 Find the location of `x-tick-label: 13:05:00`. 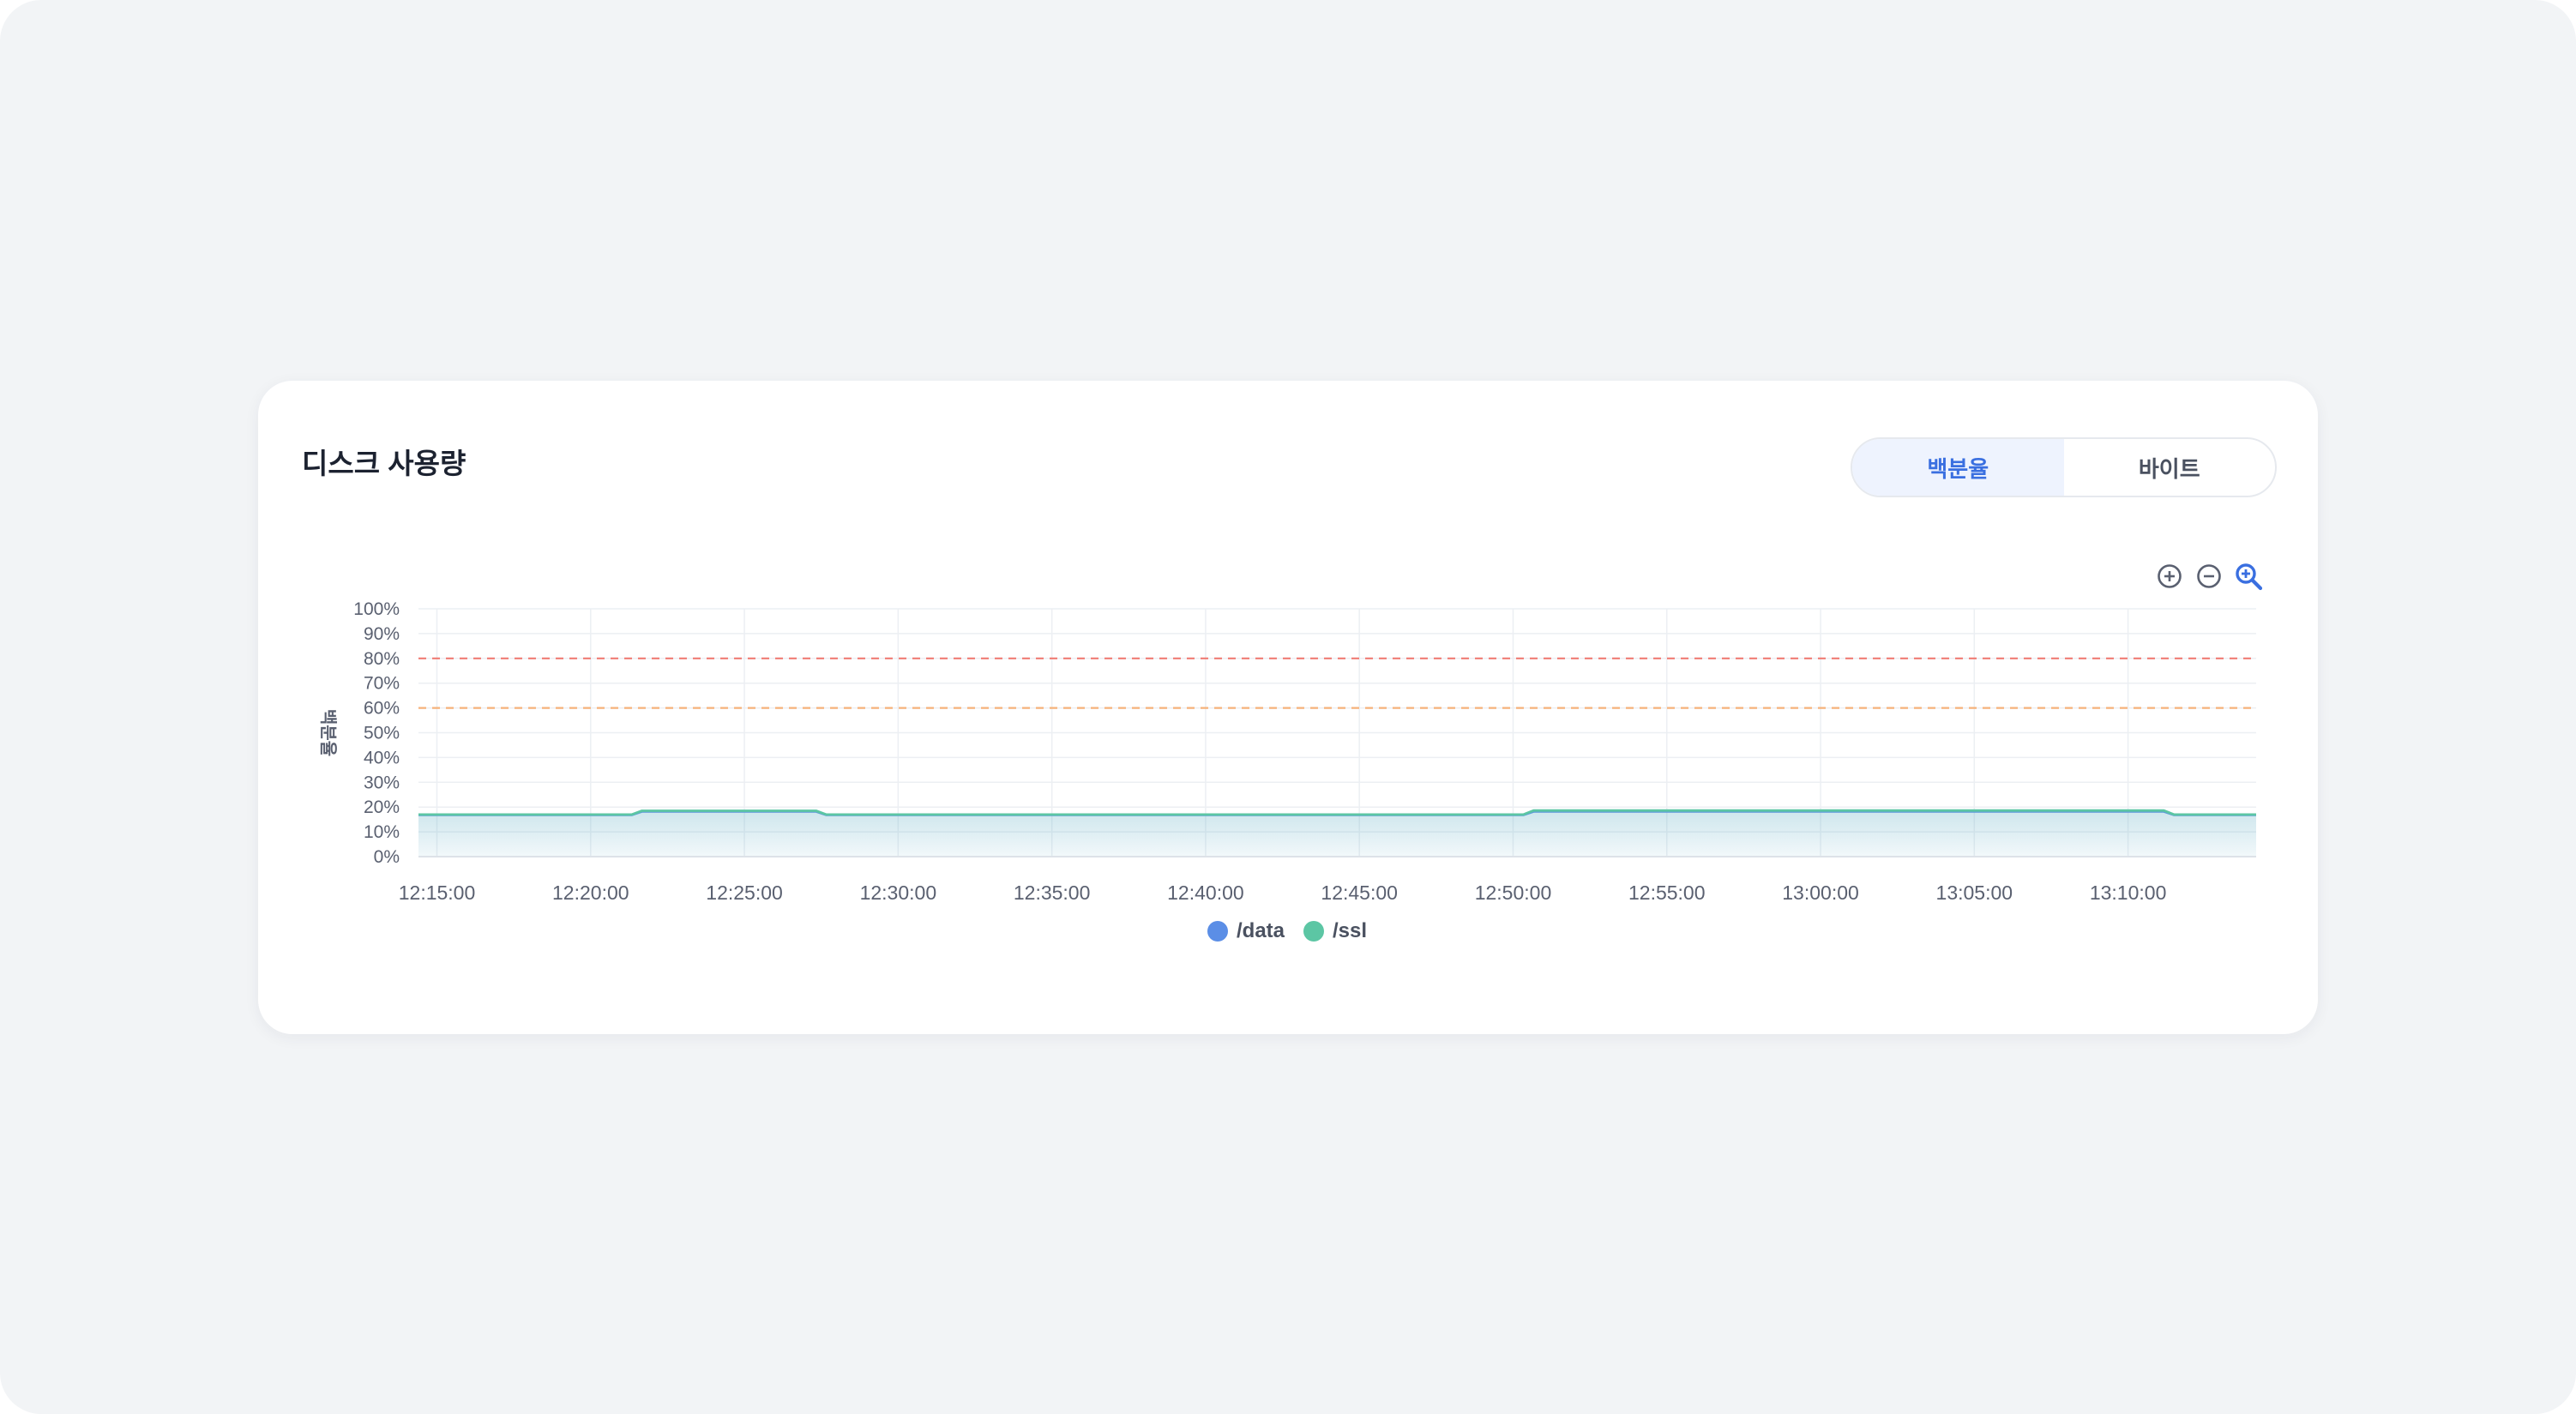

x-tick-label: 13:05:00 is located at coordinates (1975, 892).